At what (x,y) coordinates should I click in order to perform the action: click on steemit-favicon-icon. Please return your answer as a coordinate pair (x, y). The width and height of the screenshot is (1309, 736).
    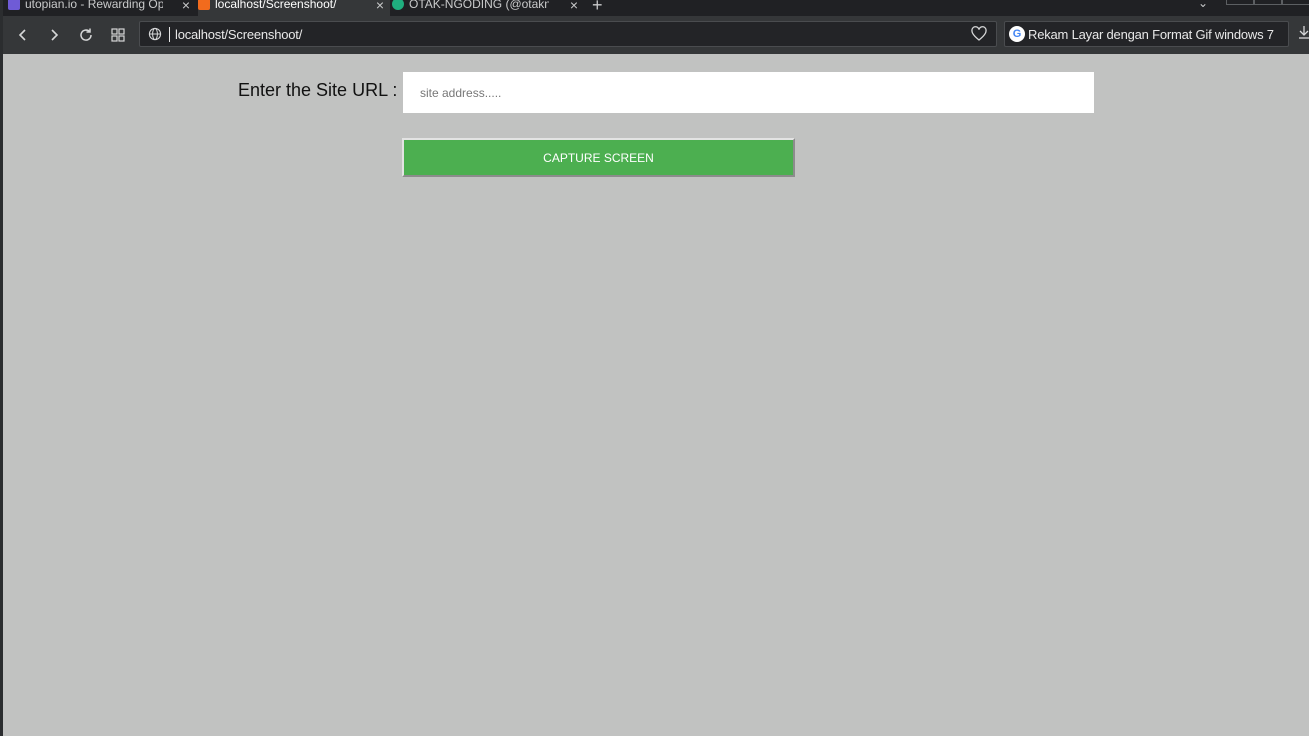
    Looking at the image, I should click on (398, 5).